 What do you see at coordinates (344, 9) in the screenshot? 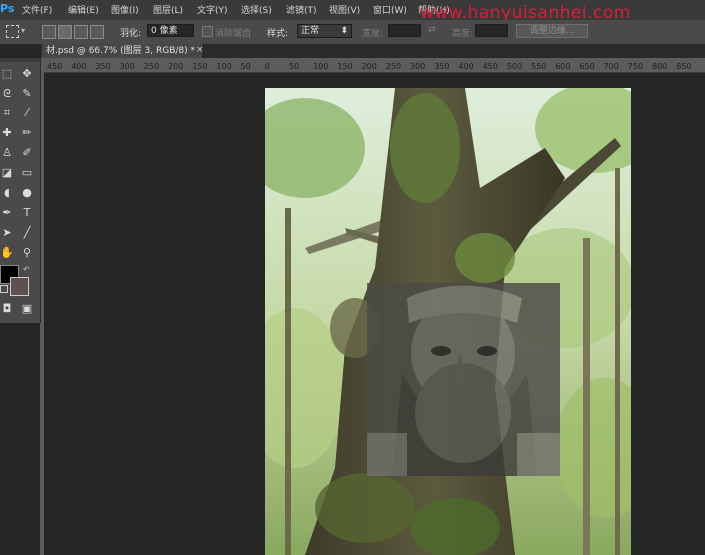
I see `menu-view: 视图(V)` at bounding box center [344, 9].